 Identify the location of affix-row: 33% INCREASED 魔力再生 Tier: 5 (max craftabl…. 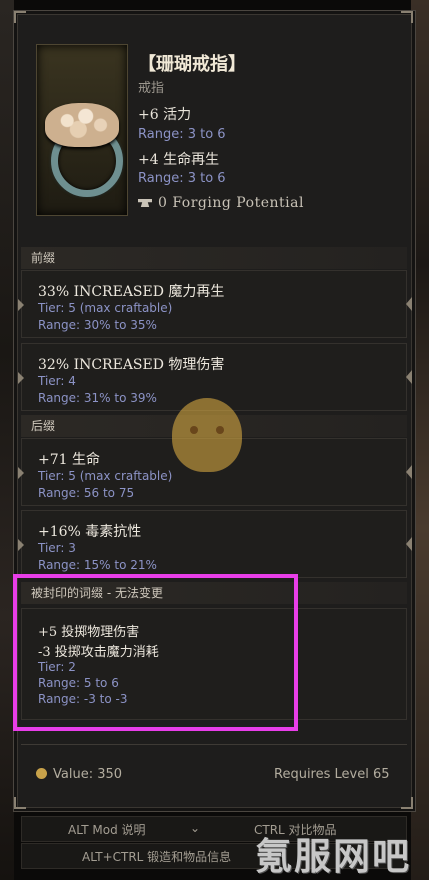
(215, 304).